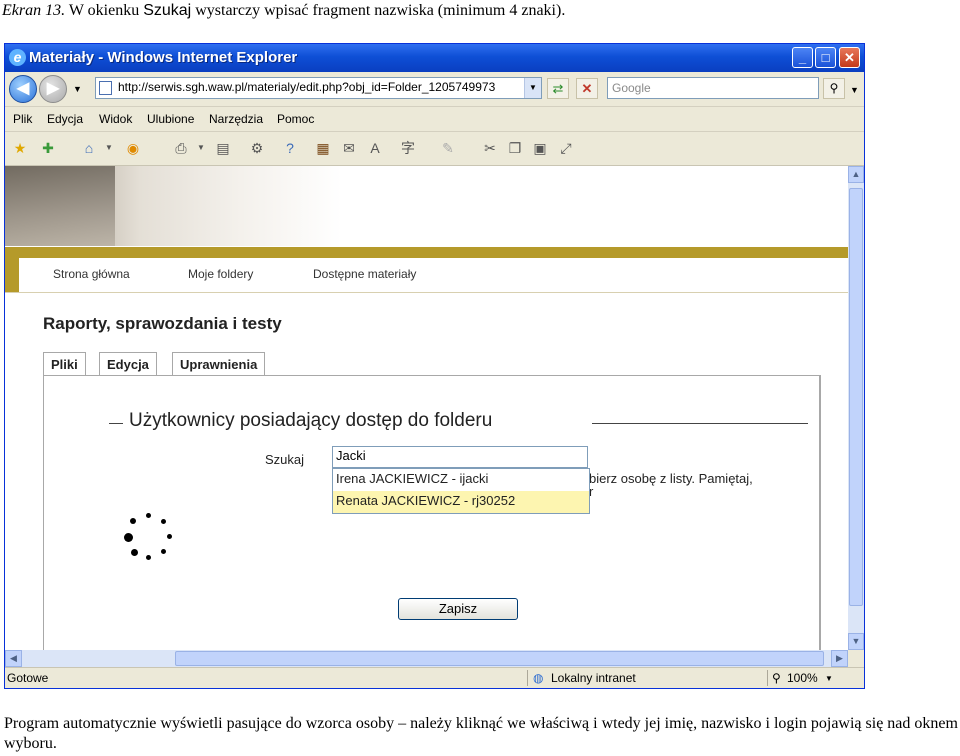  Describe the element at coordinates (364, 274) in the screenshot. I see `nav-dostepne-materialy: Dostępne materiały` at that location.